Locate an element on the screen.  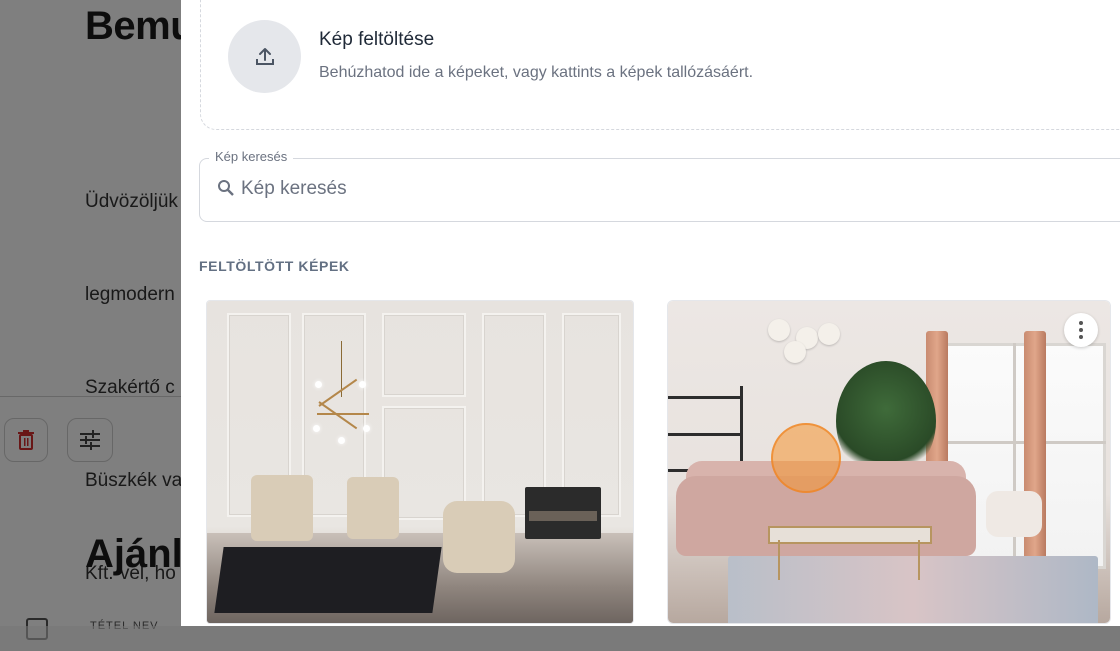
search-input is located at coordinates (541, 189).